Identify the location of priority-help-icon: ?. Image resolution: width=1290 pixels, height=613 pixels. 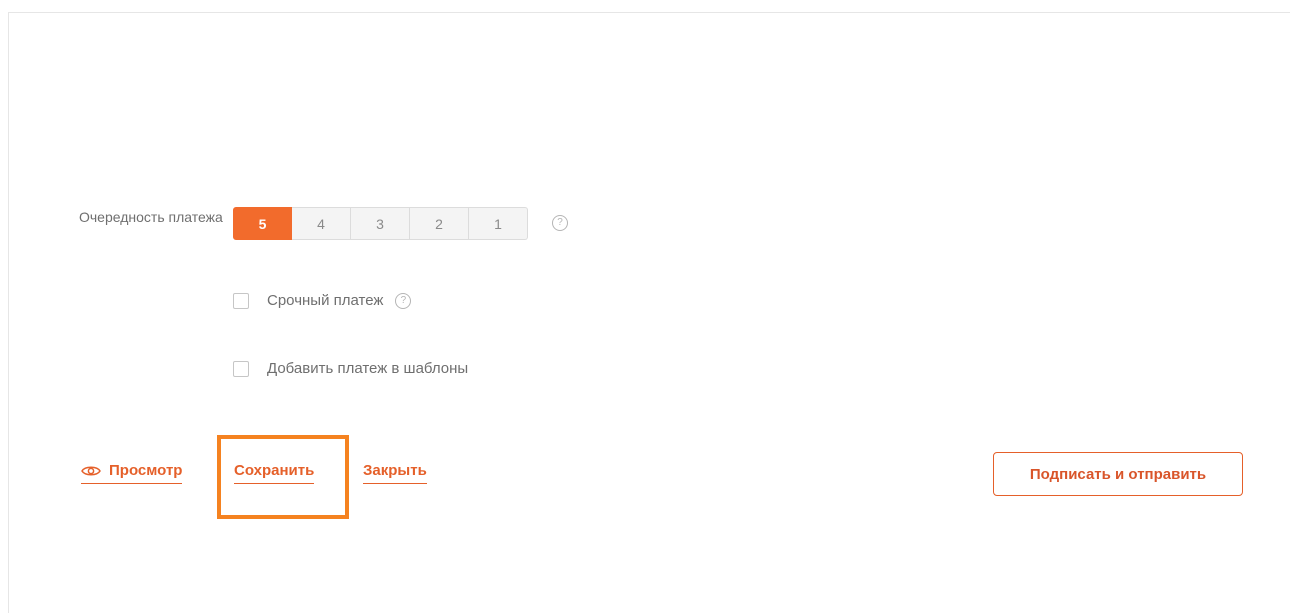
(560, 223).